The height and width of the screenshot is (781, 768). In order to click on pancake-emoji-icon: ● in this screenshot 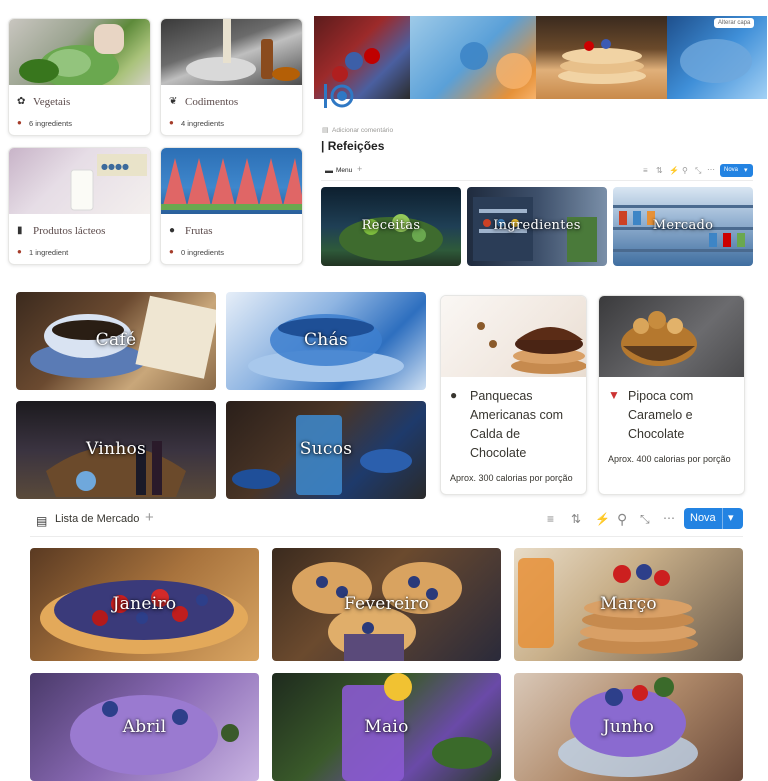, I will do `click(454, 395)`.